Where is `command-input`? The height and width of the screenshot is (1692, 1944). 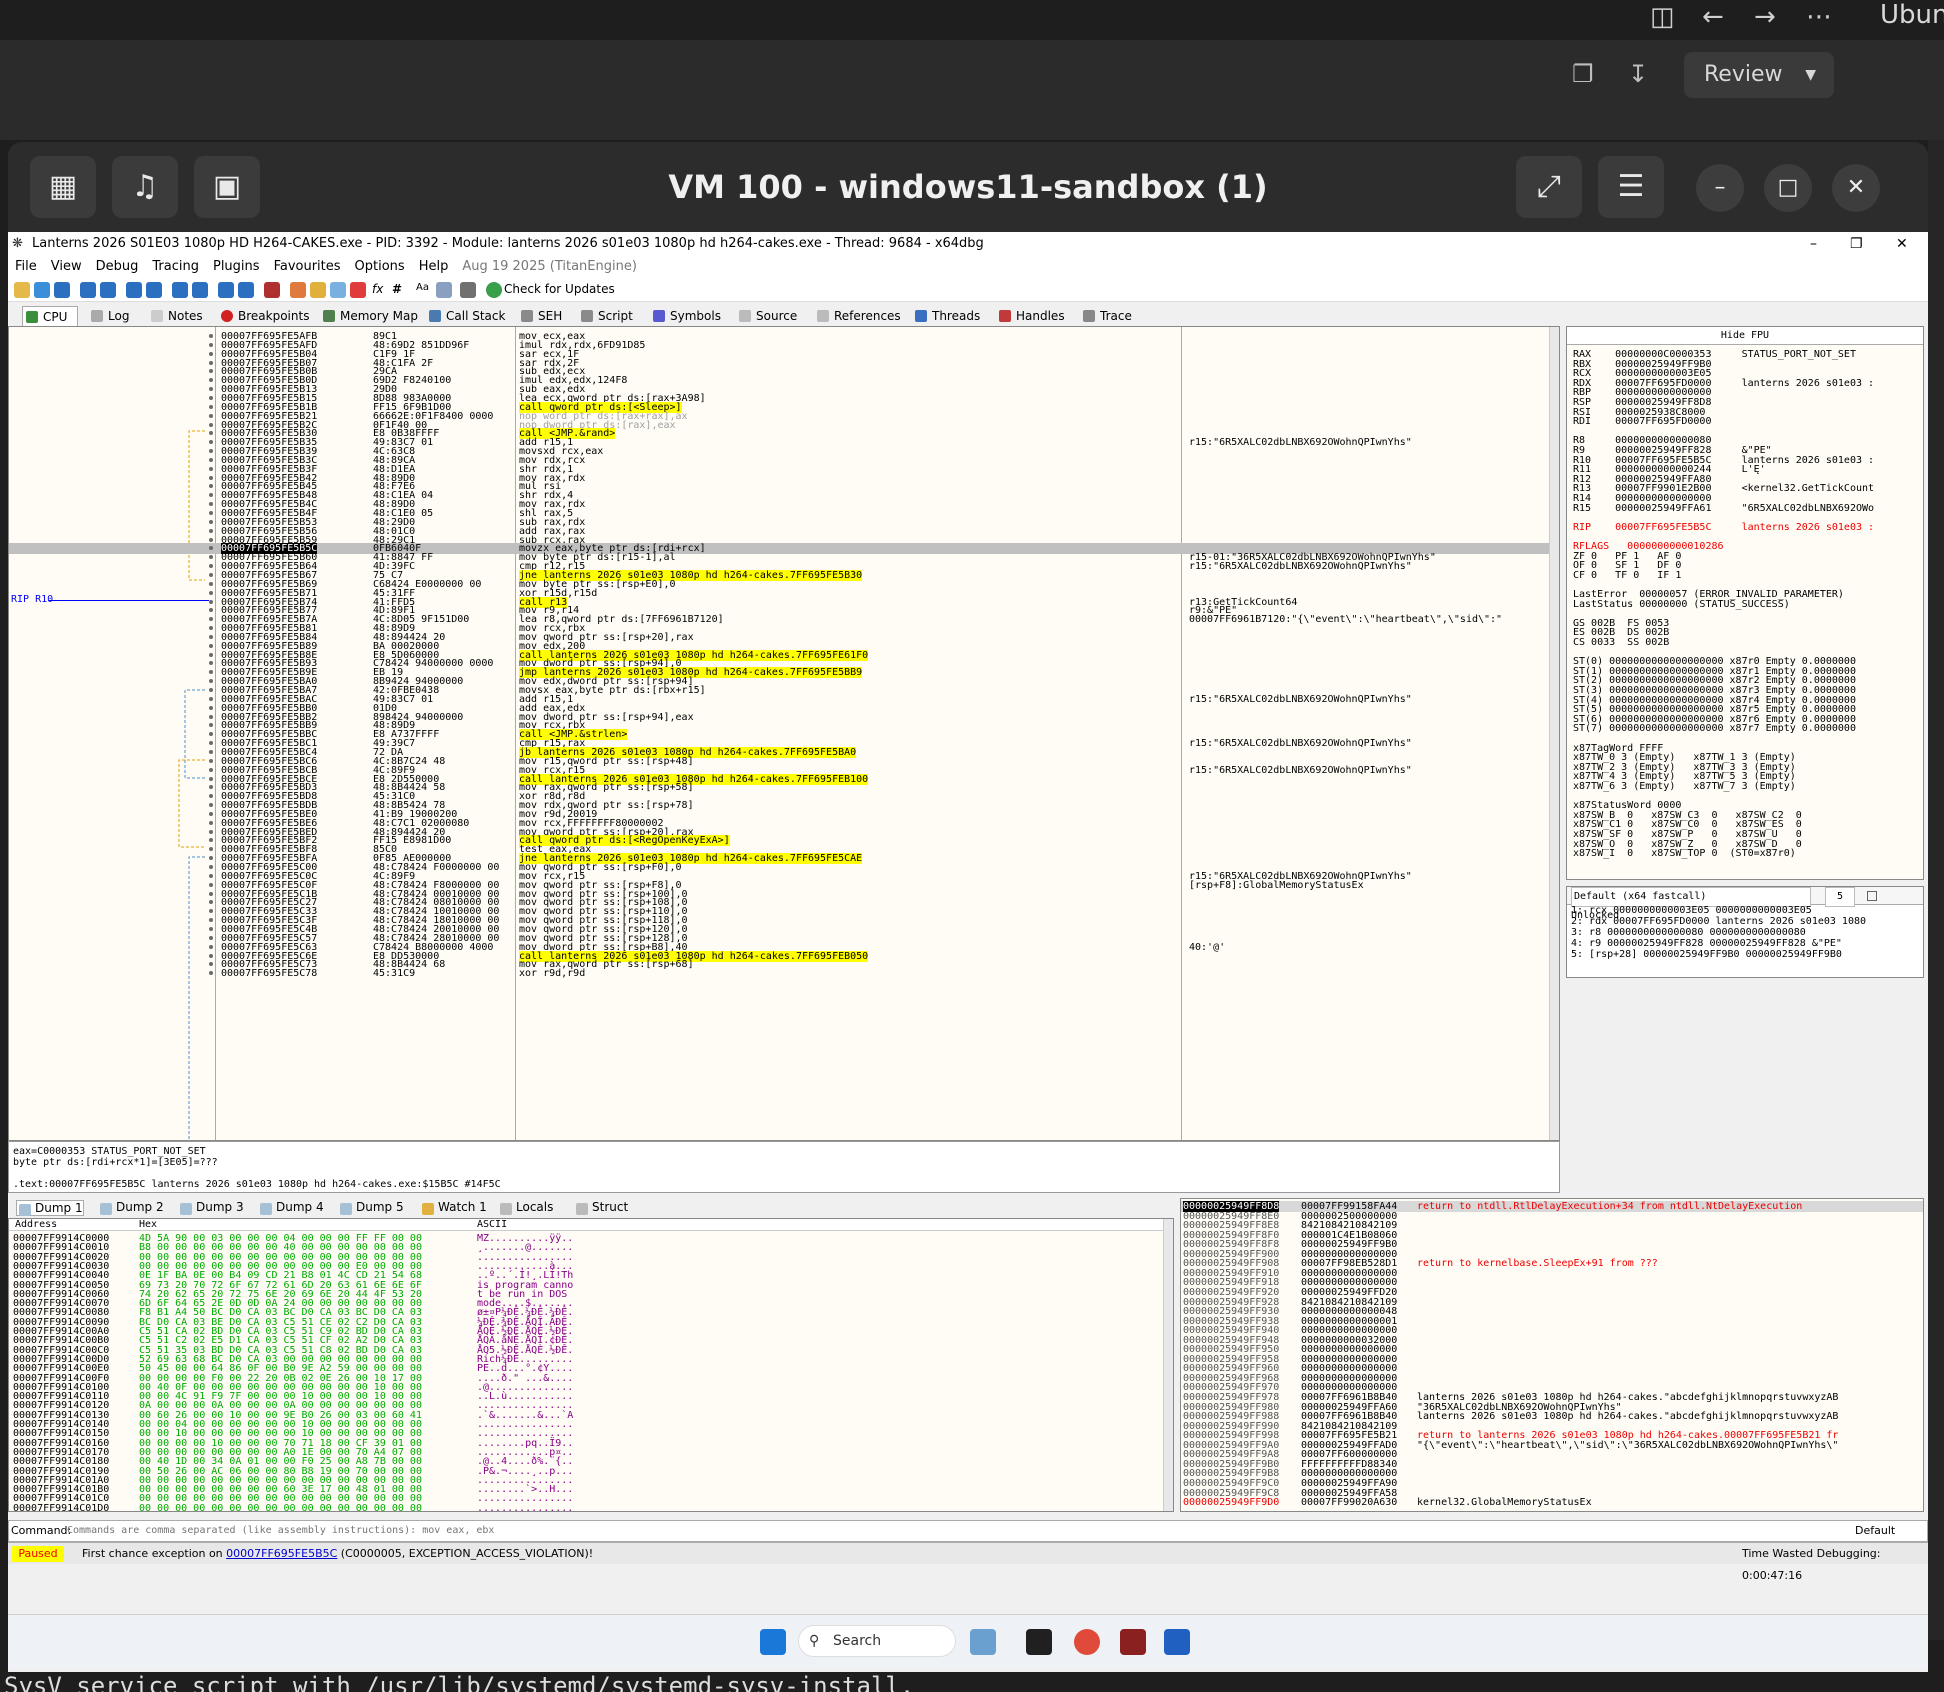
command-input is located at coordinates (962, 1531).